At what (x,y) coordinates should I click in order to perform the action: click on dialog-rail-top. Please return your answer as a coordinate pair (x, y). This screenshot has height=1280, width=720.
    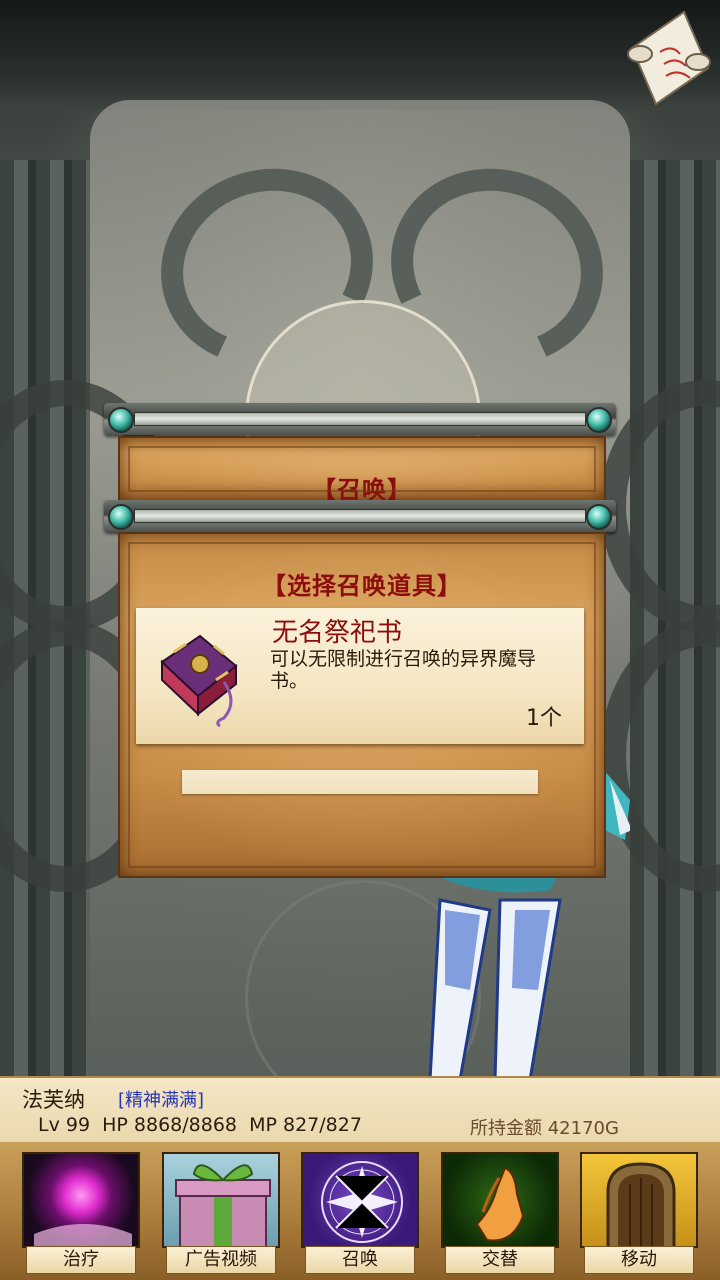
    Looking at the image, I should click on (360, 419).